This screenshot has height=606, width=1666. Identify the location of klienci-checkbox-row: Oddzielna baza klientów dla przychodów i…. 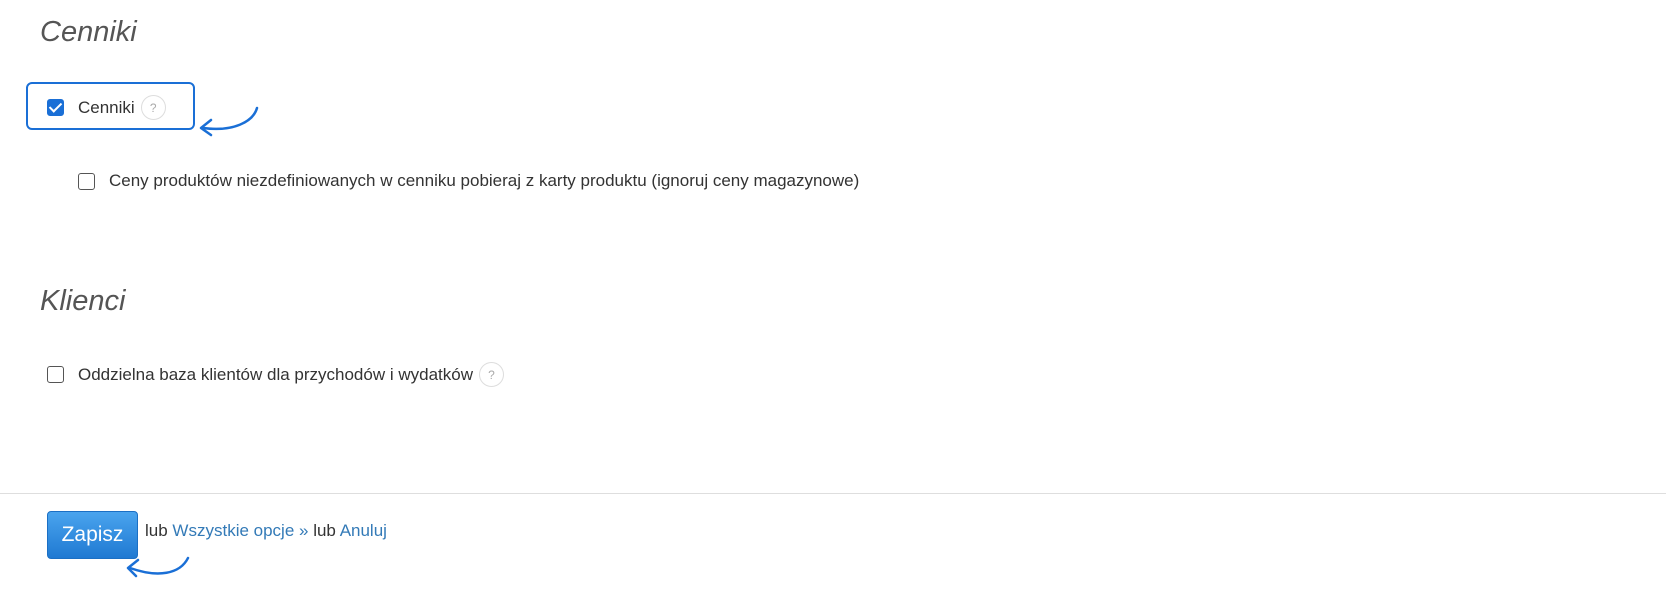
(275, 374).